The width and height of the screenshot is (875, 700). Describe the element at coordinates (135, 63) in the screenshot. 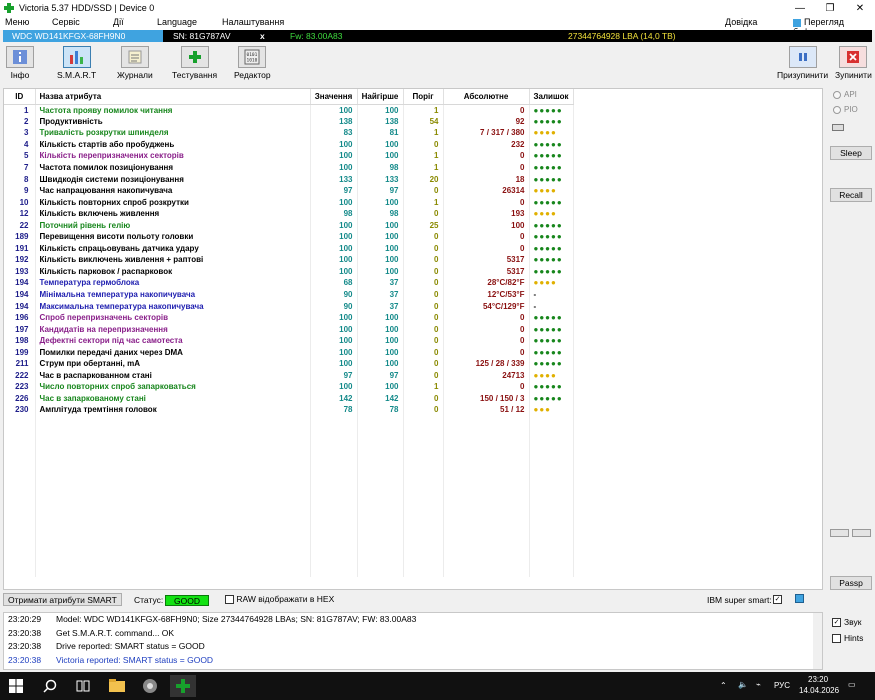

I see `tab-logs: Журнали` at that location.